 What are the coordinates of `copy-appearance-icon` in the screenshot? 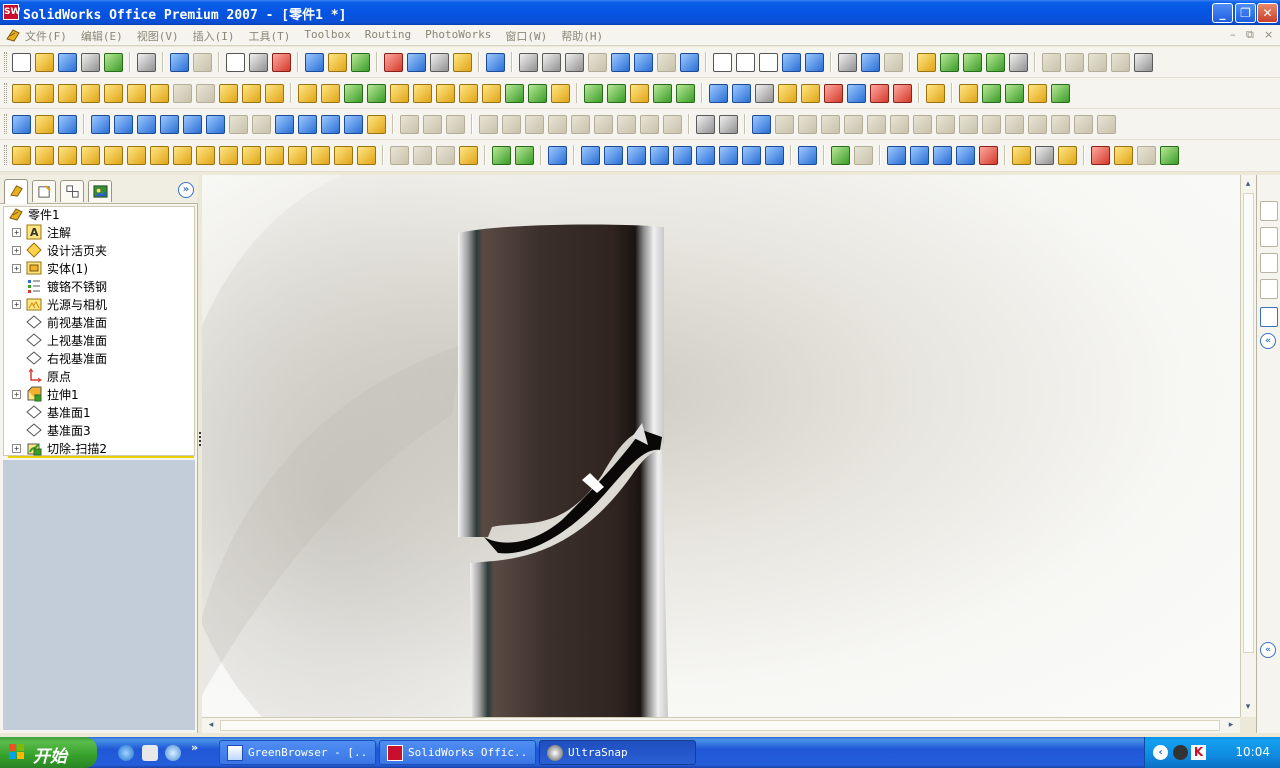 It's located at (1146, 155).